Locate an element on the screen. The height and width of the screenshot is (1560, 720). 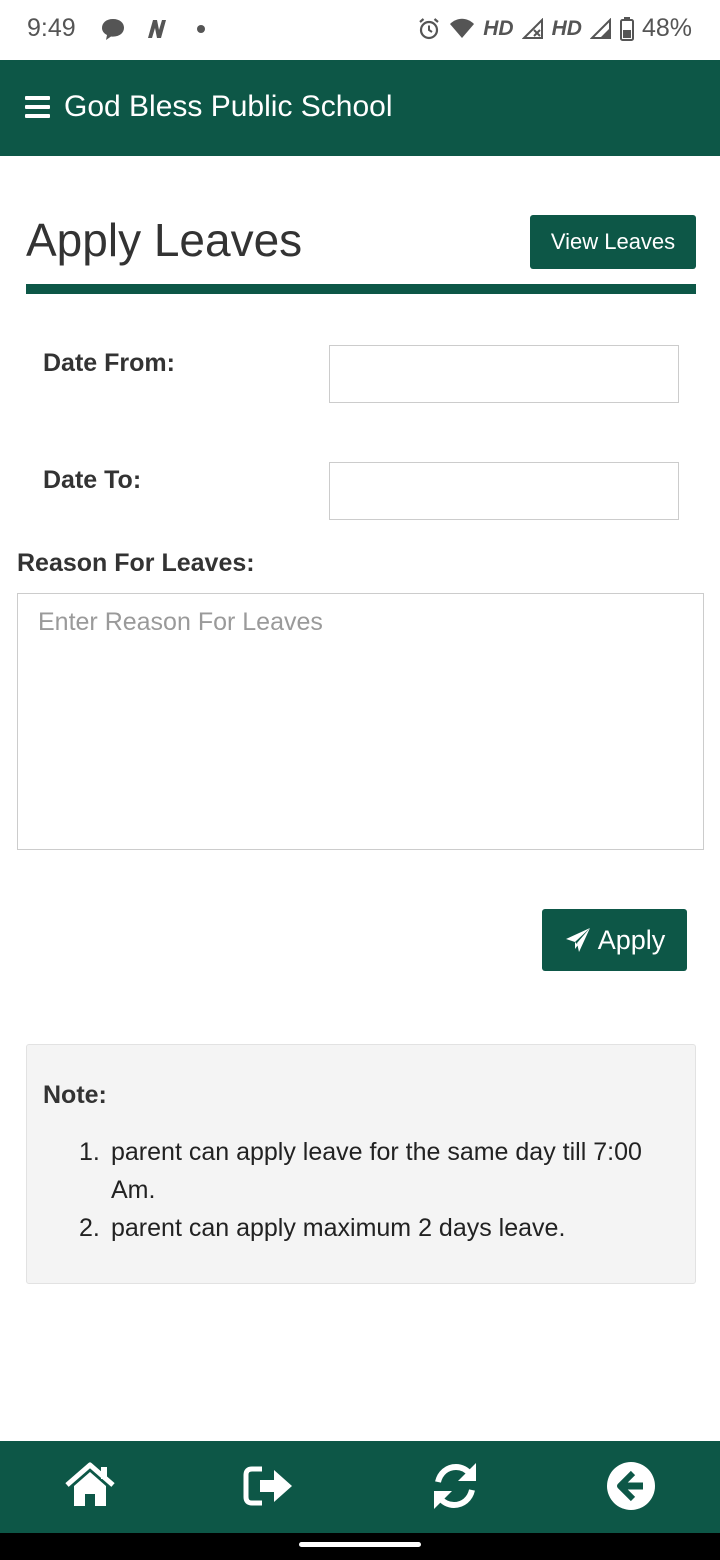
n-app-icon is located at coordinates (157, 29).